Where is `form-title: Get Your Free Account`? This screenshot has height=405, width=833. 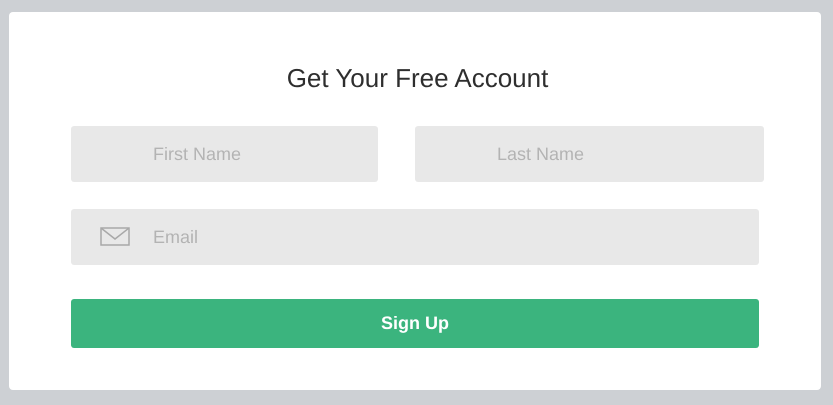
form-title: Get Your Free Account is located at coordinates (418, 78).